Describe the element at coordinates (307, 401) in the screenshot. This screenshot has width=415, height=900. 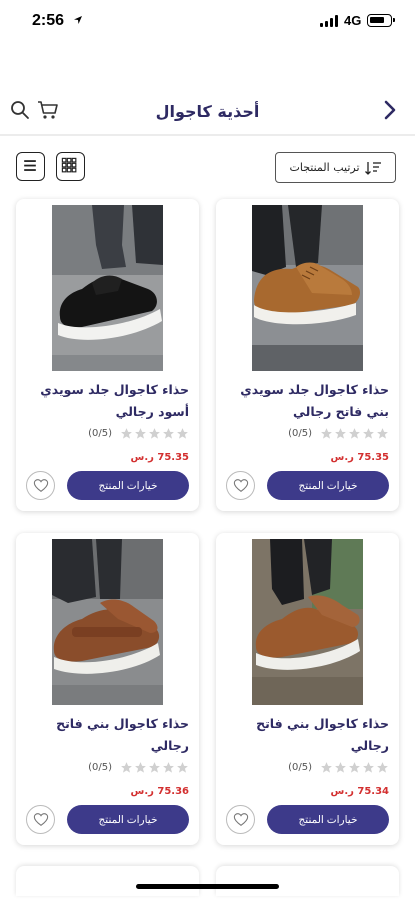
I see `product-name: حذاء كاجوال جلد سويدي بني فاتح رجالي` at that location.